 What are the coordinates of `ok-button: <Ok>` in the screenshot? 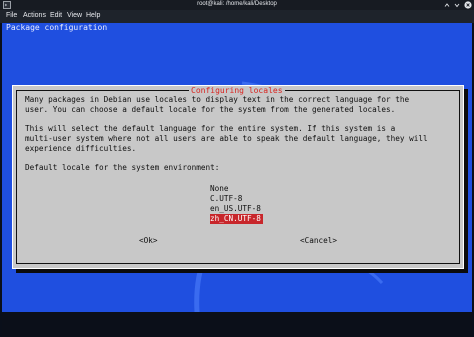 It's located at (148, 241).